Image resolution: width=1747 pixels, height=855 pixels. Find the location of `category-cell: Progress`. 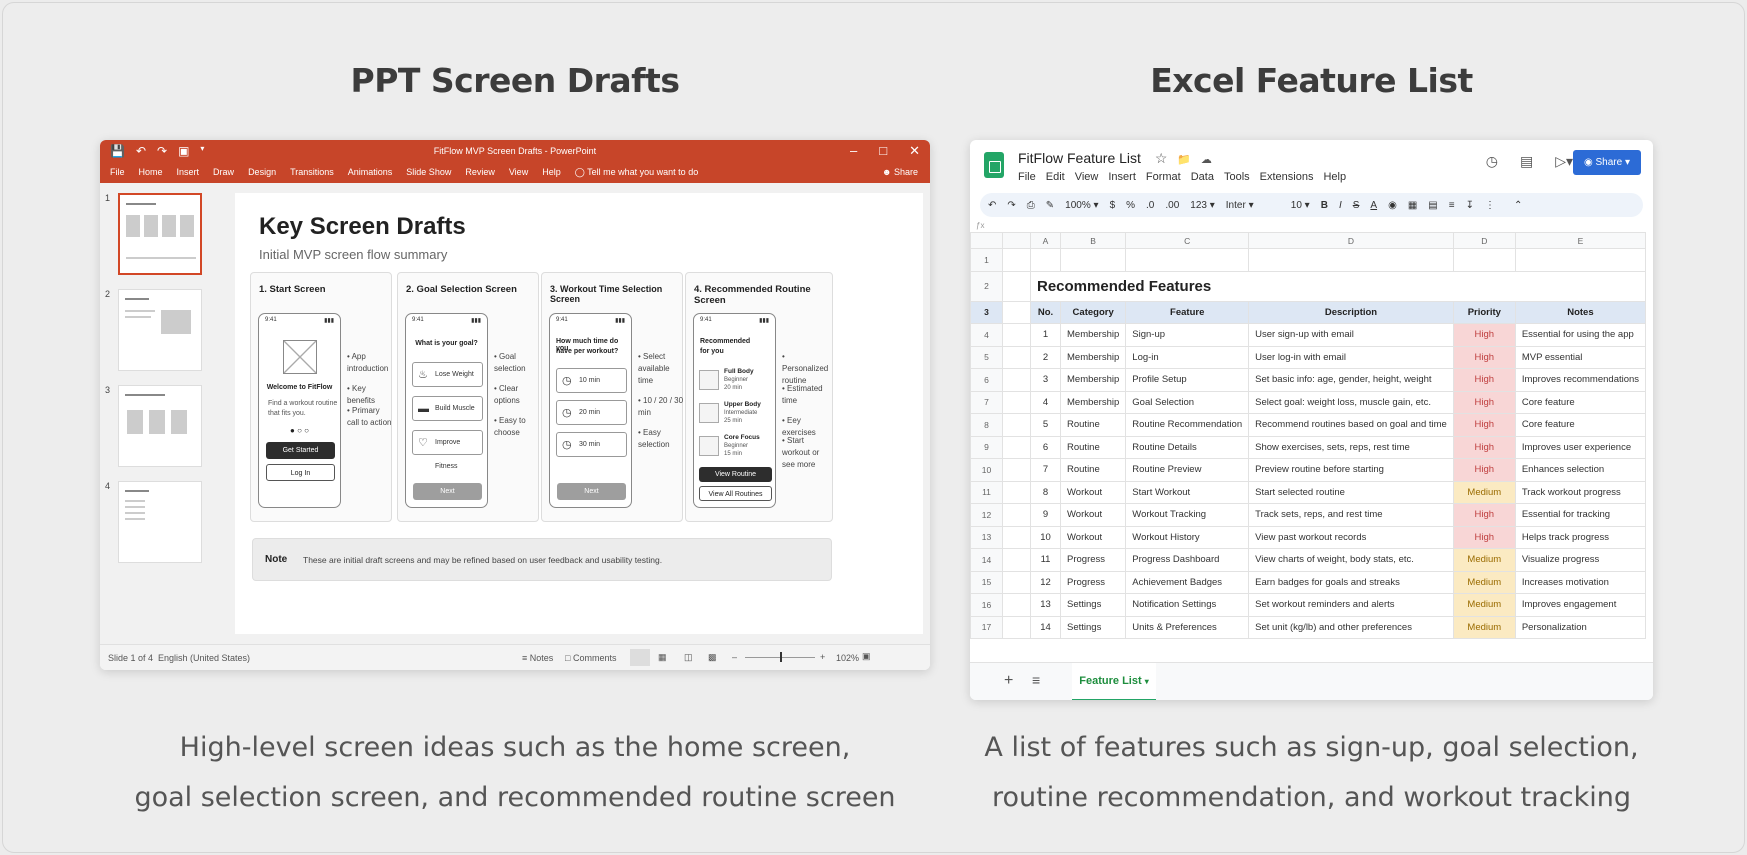

category-cell: Progress is located at coordinates (1093, 582).